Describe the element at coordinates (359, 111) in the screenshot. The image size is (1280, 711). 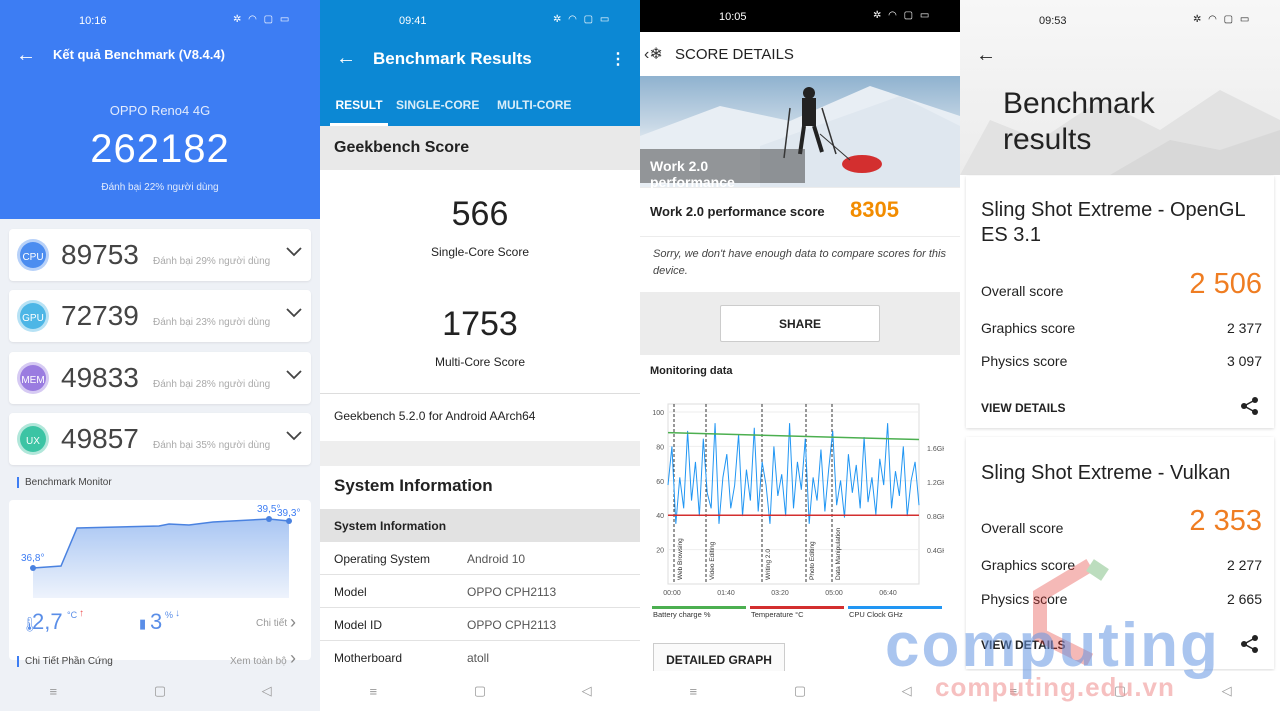
I see `tab-result: RESULT` at that location.